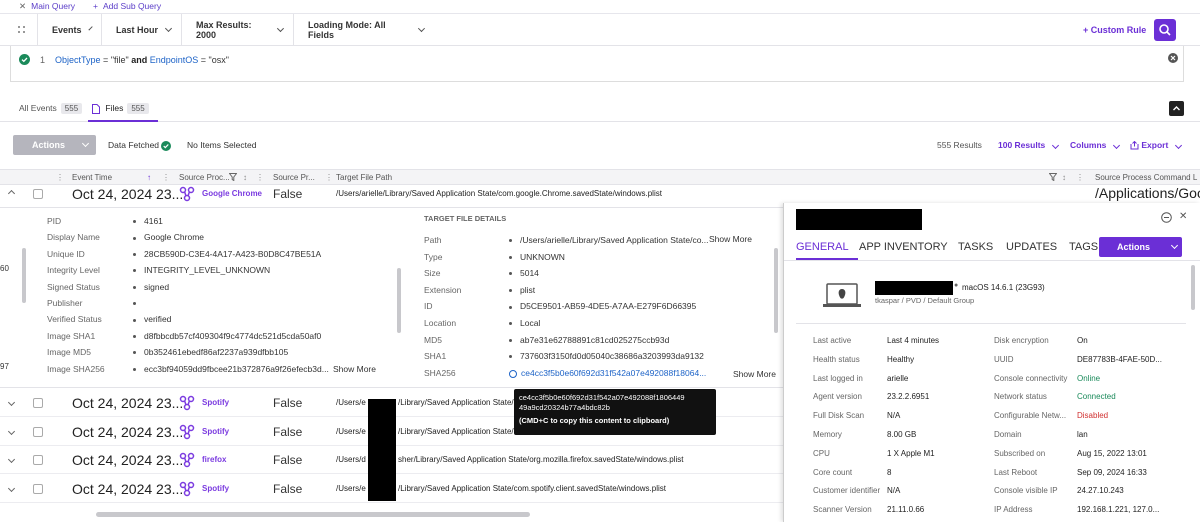  Describe the element at coordinates (218, 59) in the screenshot. I see `query-value-osx: "osx"` at that location.